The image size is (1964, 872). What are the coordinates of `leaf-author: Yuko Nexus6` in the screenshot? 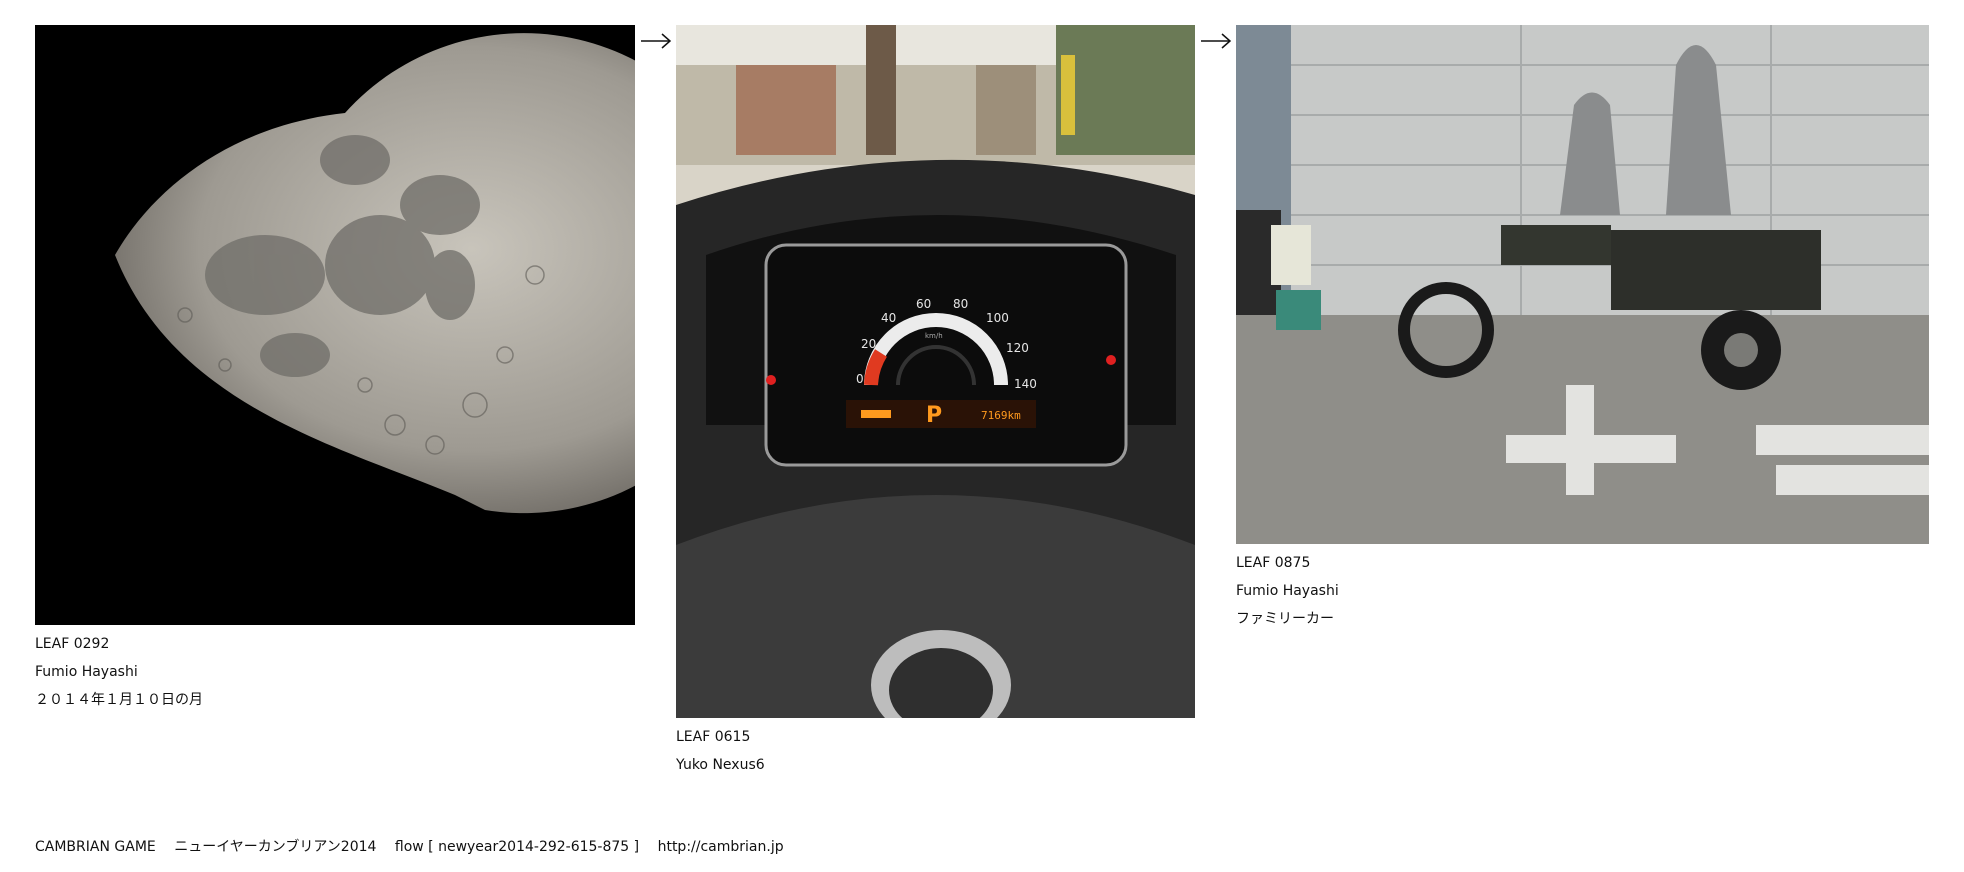 It's located at (720, 765).